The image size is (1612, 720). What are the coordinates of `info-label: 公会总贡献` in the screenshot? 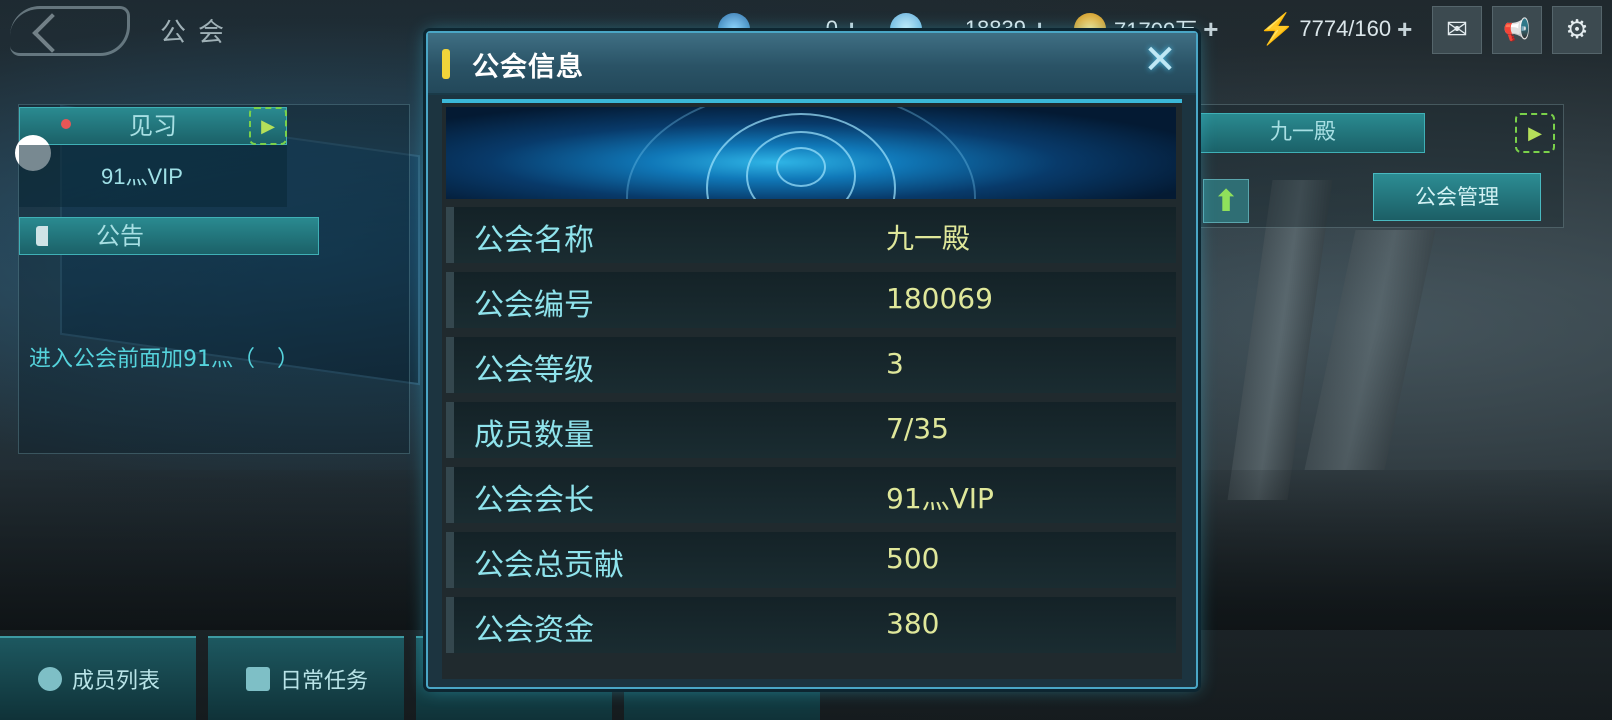 It's located at (549, 565).